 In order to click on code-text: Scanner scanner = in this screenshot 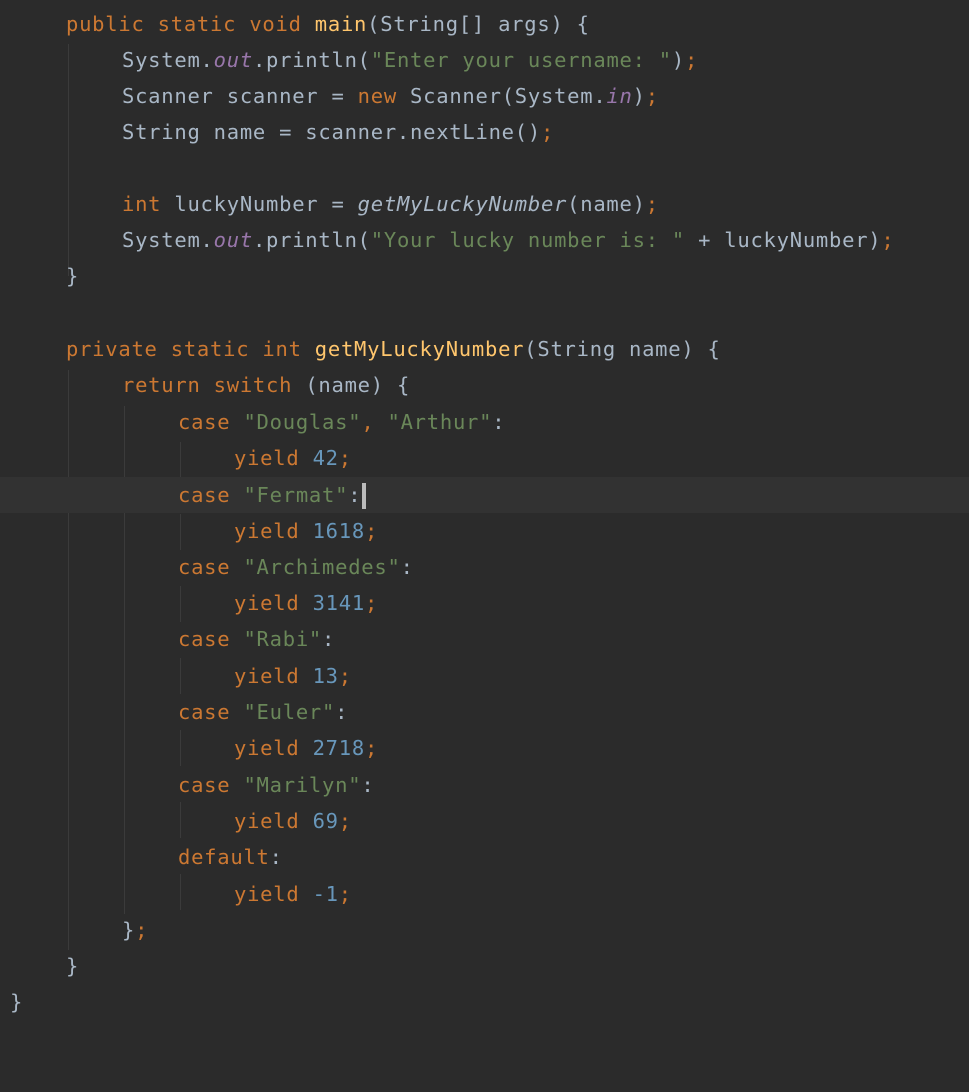, I will do `click(240, 96)`.